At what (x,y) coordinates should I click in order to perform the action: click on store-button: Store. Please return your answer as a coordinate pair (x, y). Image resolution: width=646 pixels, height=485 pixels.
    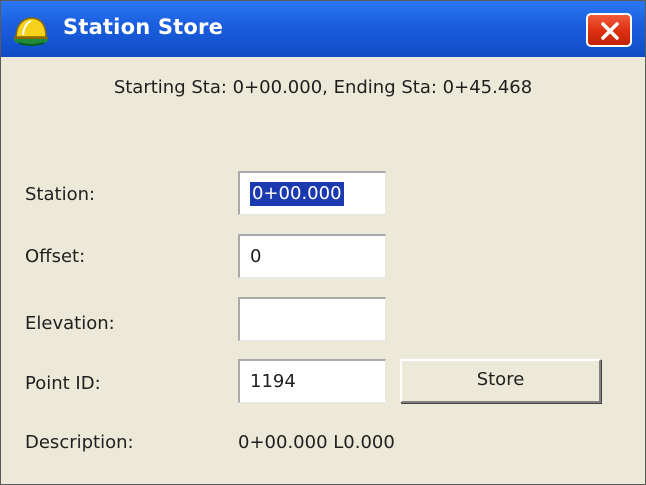
    Looking at the image, I should click on (500, 381).